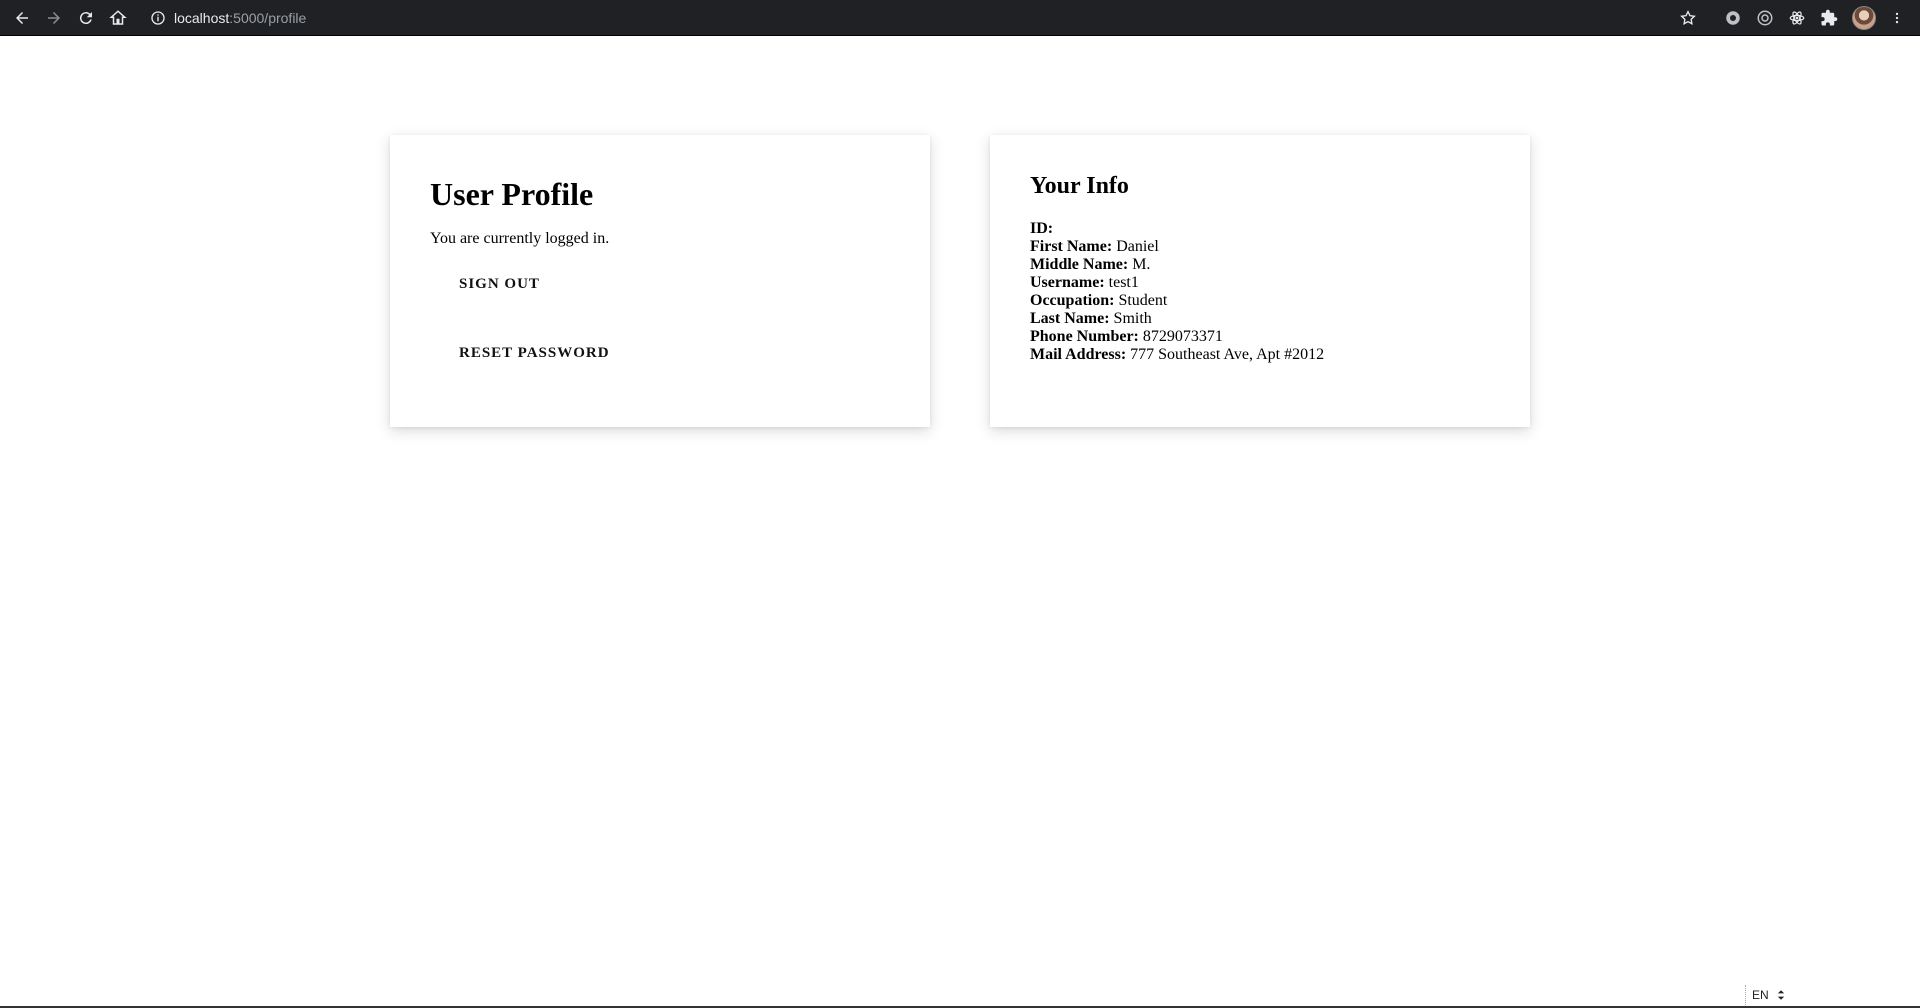 The image size is (1920, 1008). What do you see at coordinates (1814, 18) in the screenshot?
I see `extensions-area` at bounding box center [1814, 18].